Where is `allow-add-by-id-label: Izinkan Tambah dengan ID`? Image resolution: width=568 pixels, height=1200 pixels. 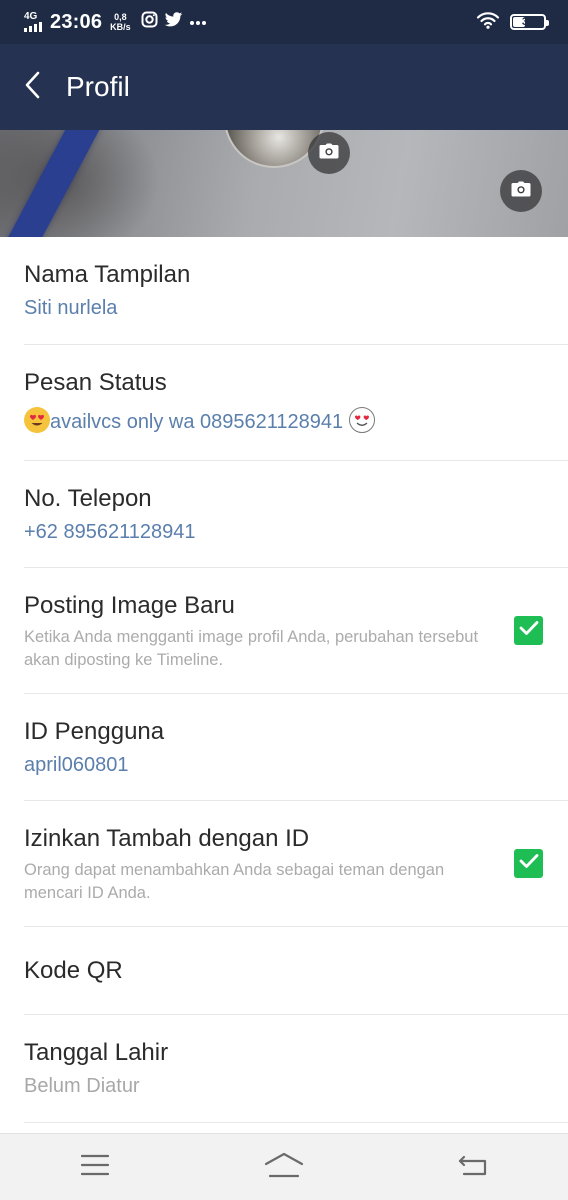 allow-add-by-id-label: Izinkan Tambah dengan ID is located at coordinates (167, 838).